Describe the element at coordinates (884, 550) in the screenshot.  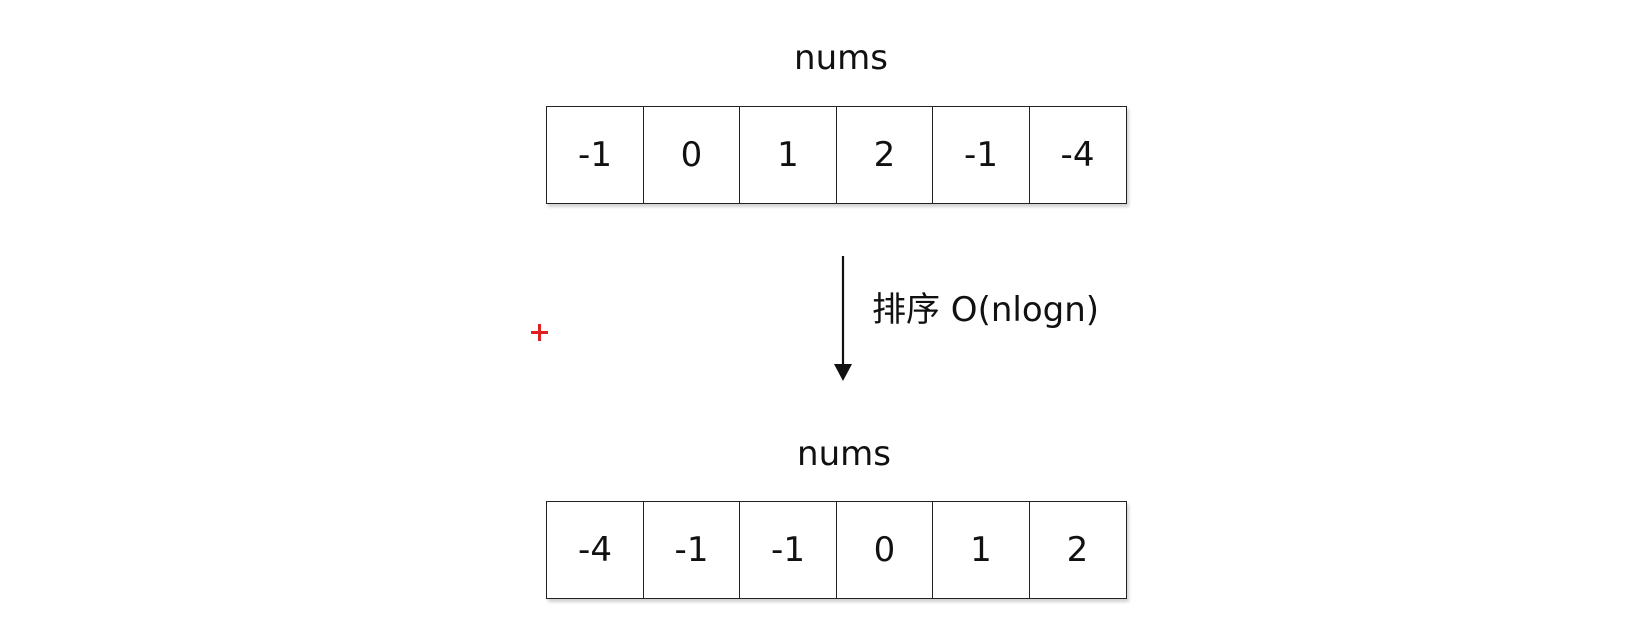
I see `bottom-array-cell: 0` at that location.